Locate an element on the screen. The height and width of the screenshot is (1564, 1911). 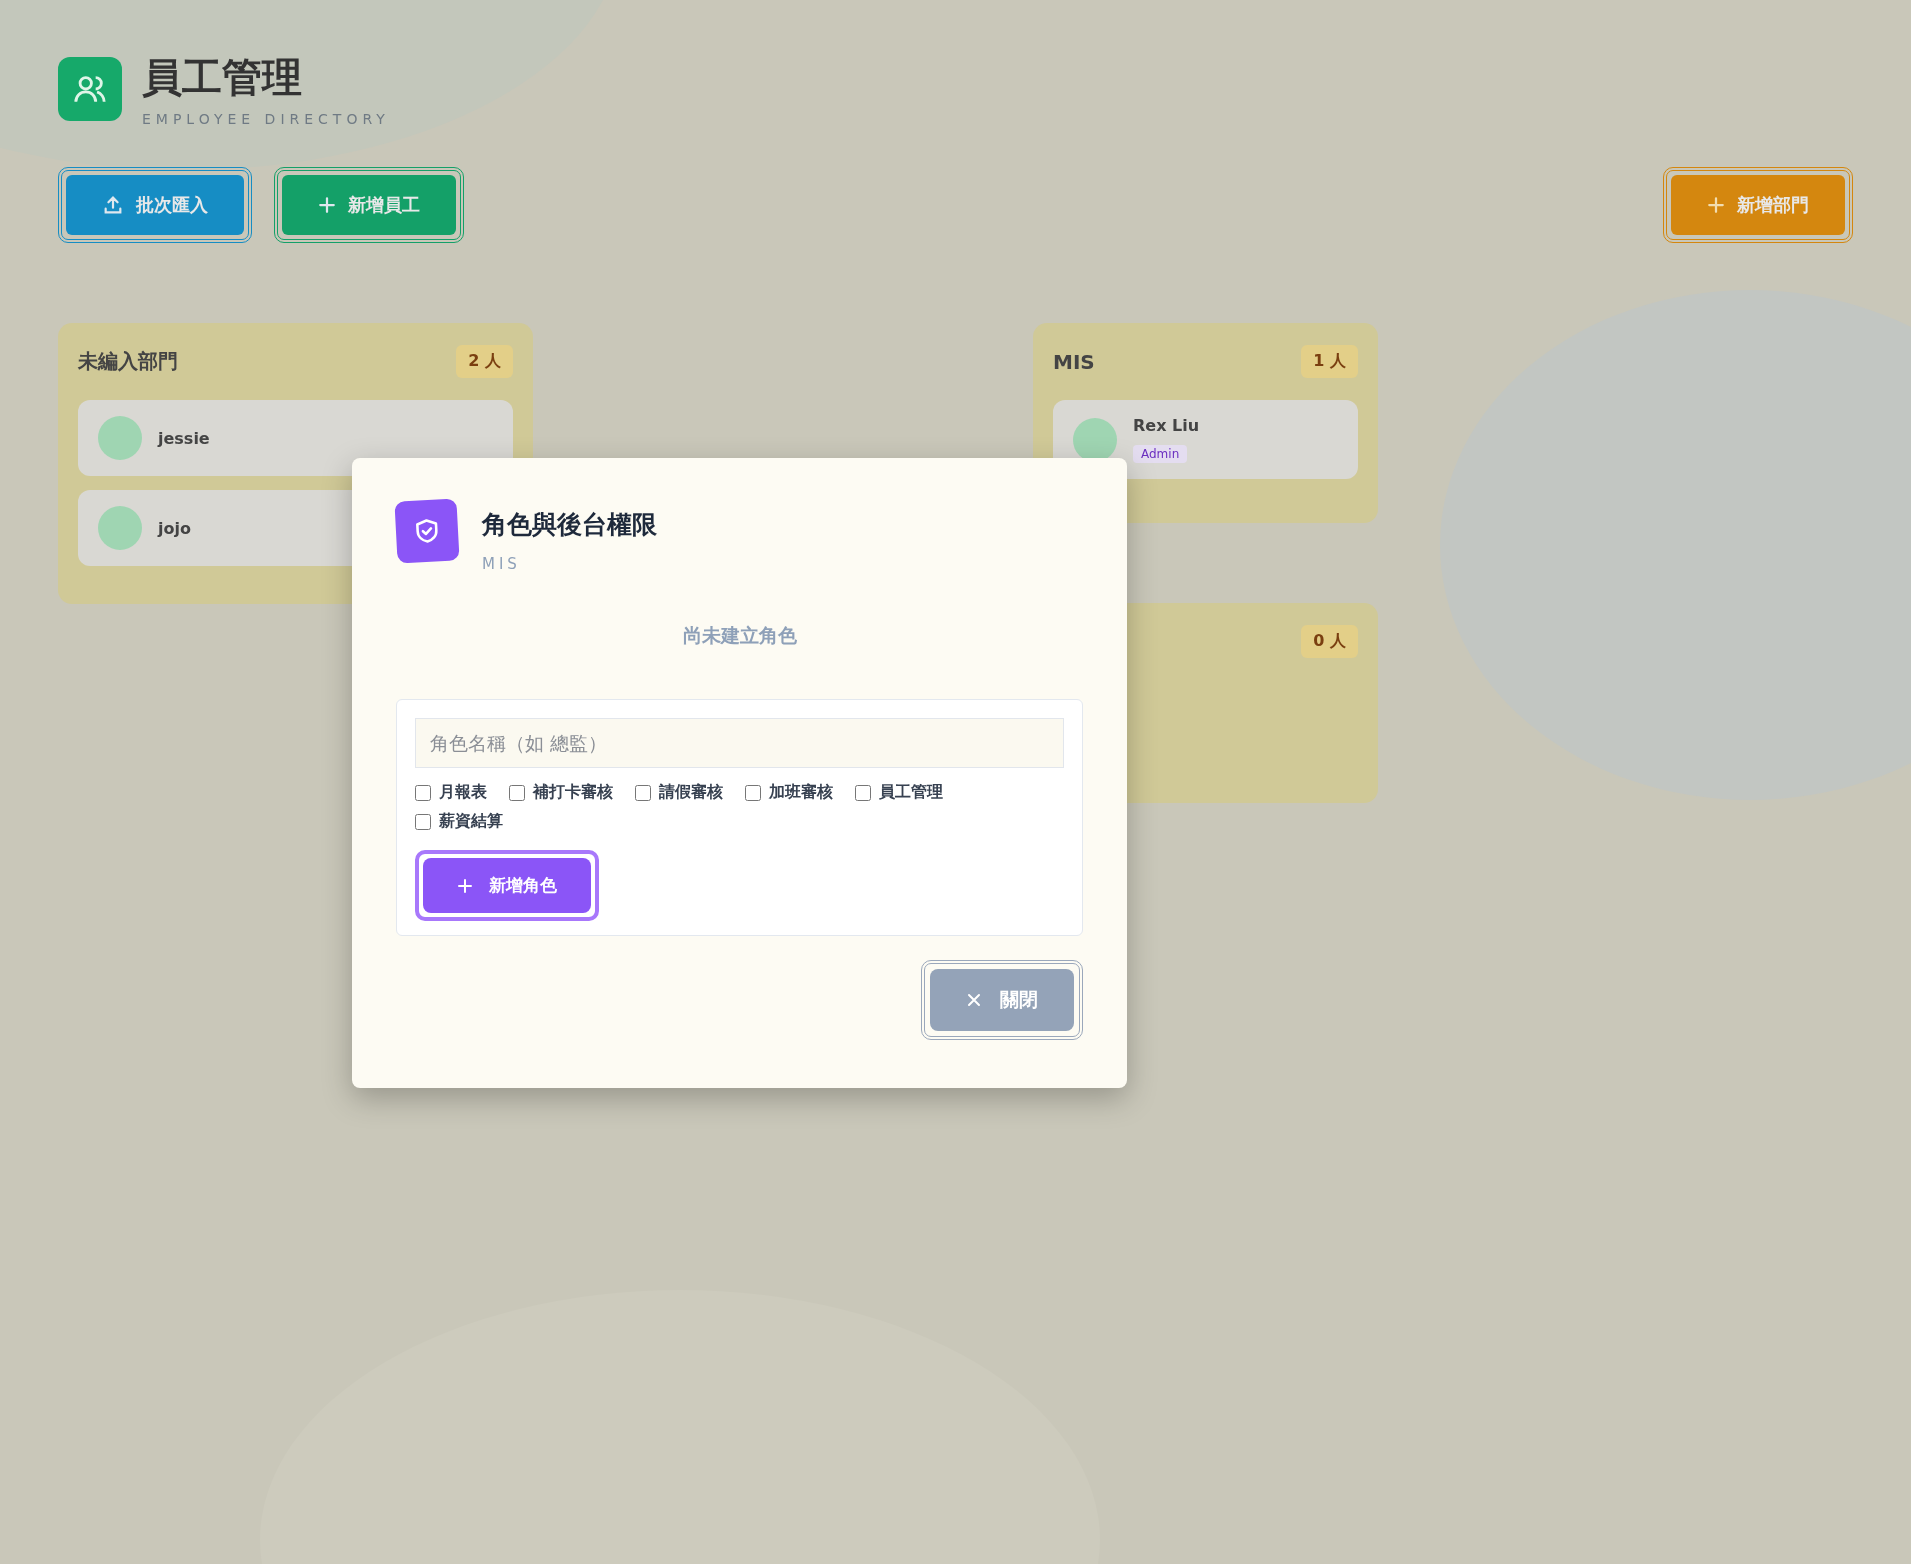
permission-label: 員工管理 is located at coordinates (911, 792).